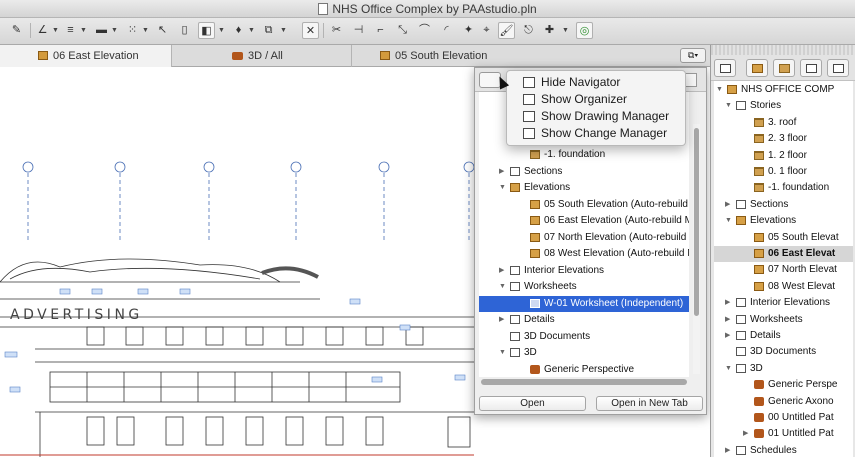 The height and width of the screenshot is (457, 855). What do you see at coordinates (132, 30) in the screenshot?
I see `snap-grid-icon: ⁙` at bounding box center [132, 30].